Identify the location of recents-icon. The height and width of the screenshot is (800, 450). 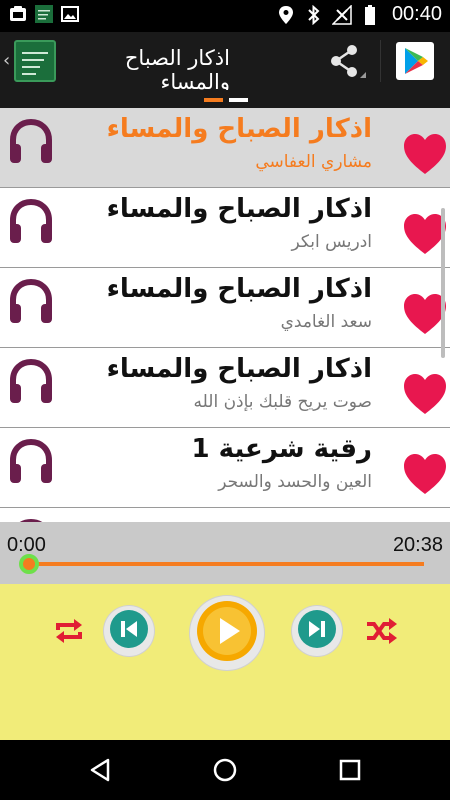
(350, 770).